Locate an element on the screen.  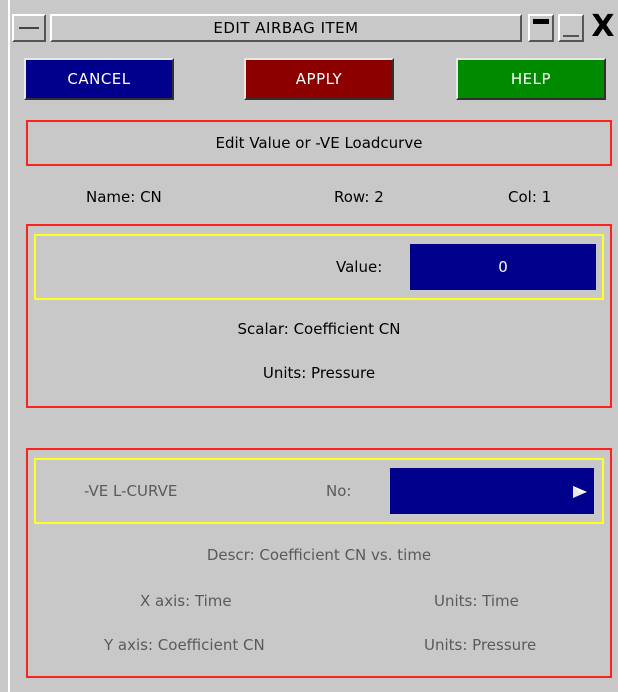
name-label: Name: CN is located at coordinates (124, 197).